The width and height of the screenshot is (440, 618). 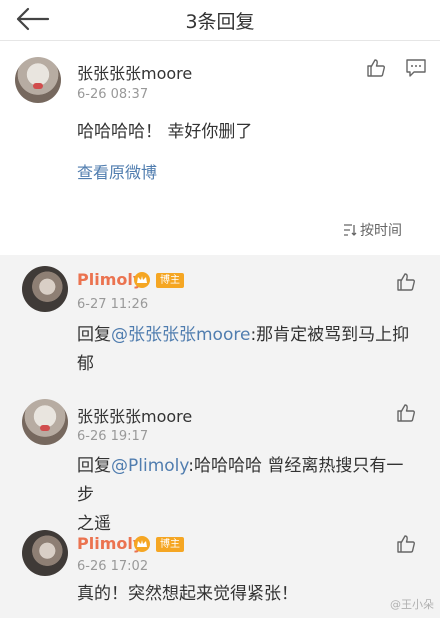 What do you see at coordinates (180, 335) in the screenshot?
I see `mention-link: @张张张张moore` at bounding box center [180, 335].